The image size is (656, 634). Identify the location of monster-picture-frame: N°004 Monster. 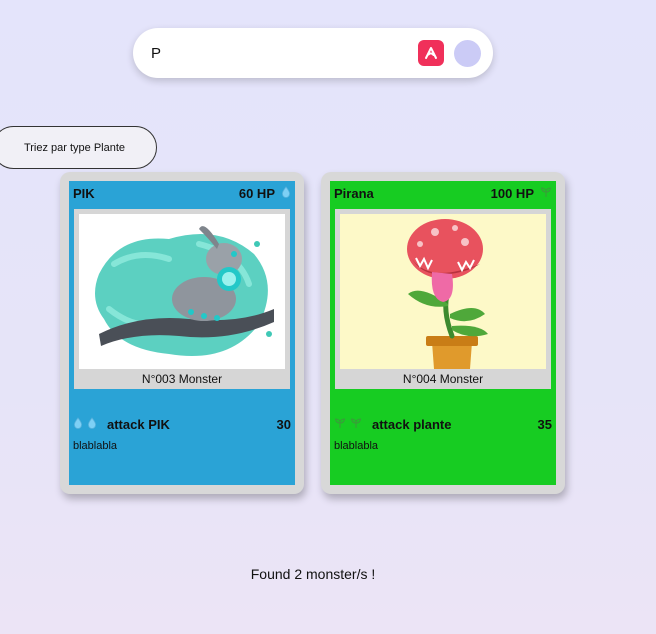
(443, 299).